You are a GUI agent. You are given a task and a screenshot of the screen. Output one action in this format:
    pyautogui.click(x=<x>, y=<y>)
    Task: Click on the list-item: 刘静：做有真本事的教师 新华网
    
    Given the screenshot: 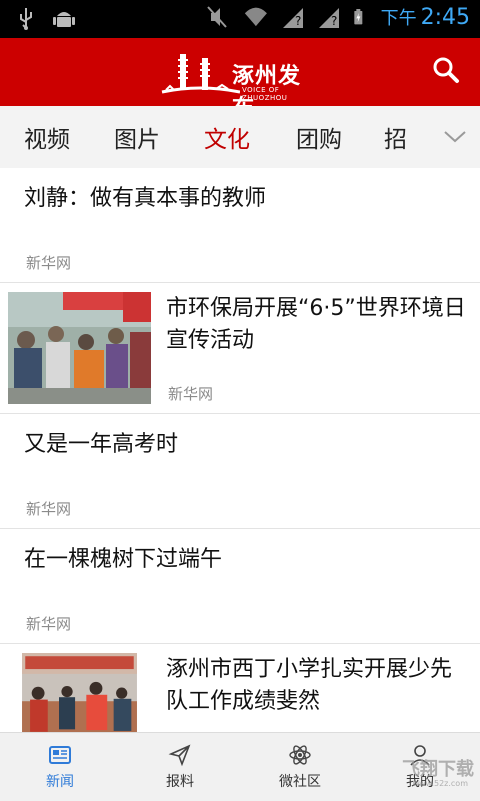 What is the action you would take?
    pyautogui.click(x=240, y=225)
    